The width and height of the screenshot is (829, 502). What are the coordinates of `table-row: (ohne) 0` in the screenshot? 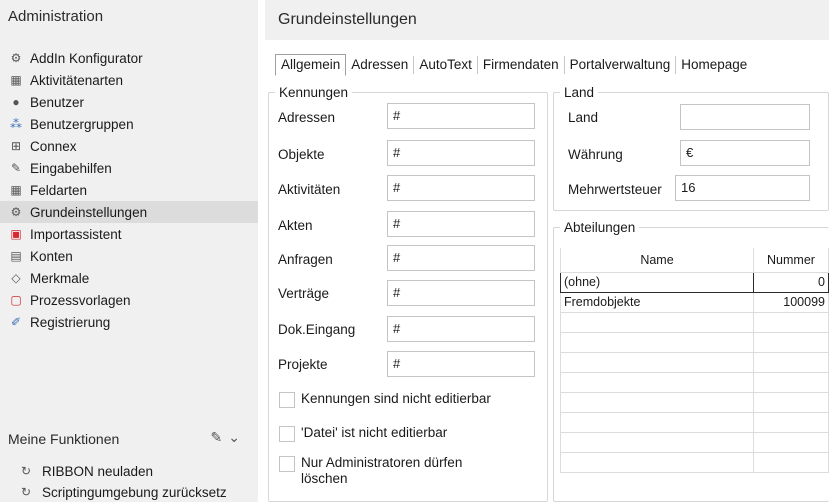 It's located at (694, 282).